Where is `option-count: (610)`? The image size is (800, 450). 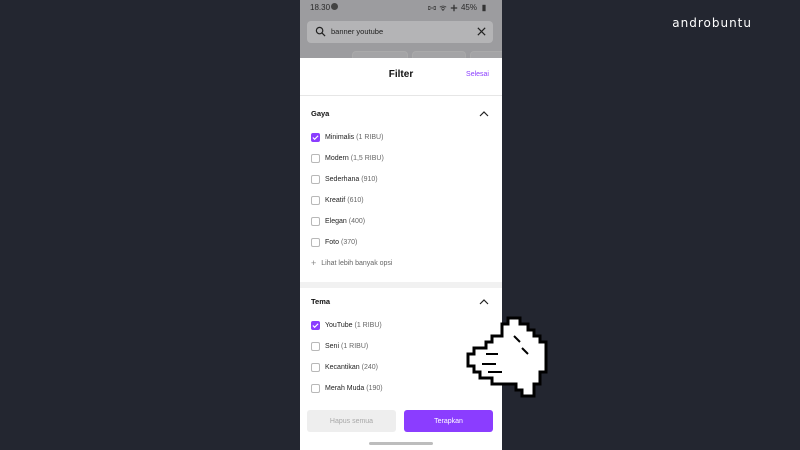 option-count: (610) is located at coordinates (355, 200).